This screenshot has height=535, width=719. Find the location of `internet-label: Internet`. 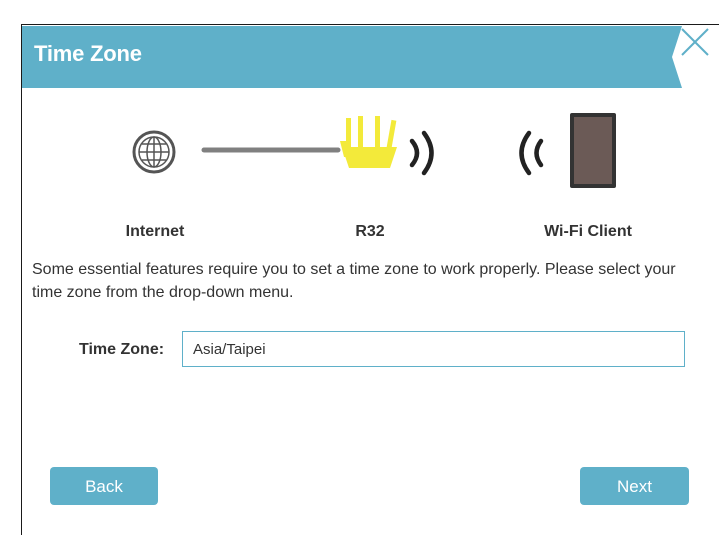

internet-label: Internet is located at coordinates (155, 231).